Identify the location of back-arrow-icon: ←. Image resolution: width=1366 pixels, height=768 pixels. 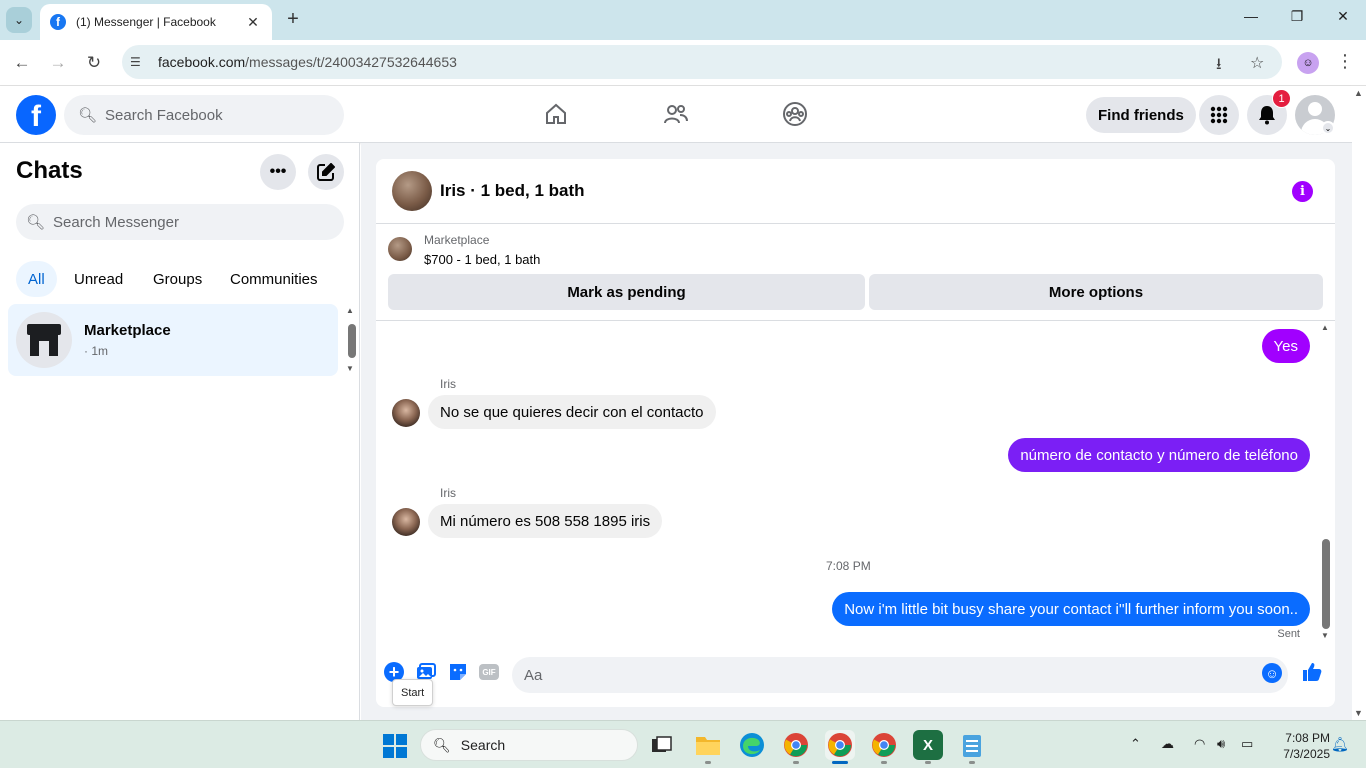
(22, 63).